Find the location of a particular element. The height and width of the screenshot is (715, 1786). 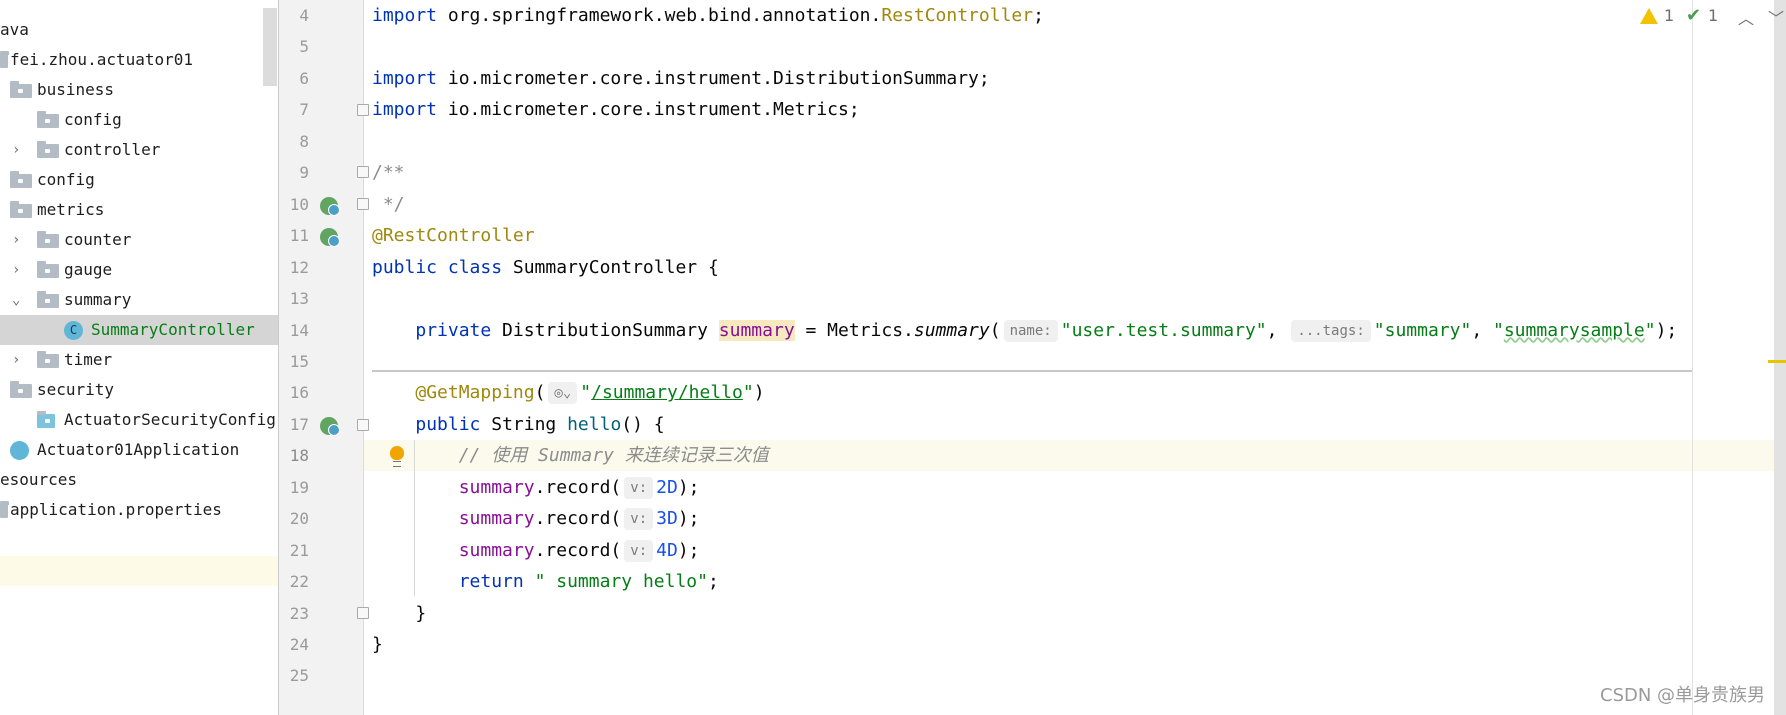

tree-item-label: SummaryController is located at coordinates (173, 329).